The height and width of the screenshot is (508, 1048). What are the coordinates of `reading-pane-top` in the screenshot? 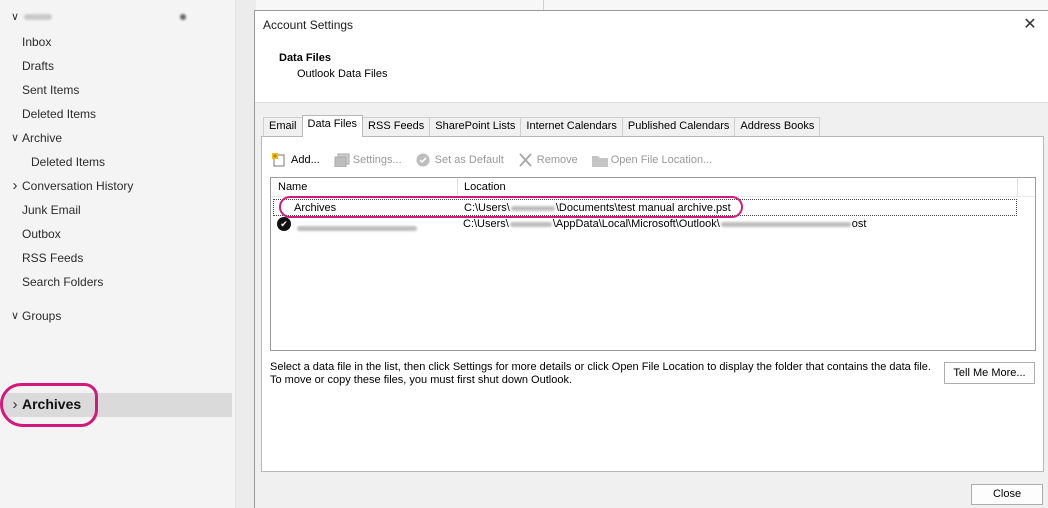 It's located at (652, 5).